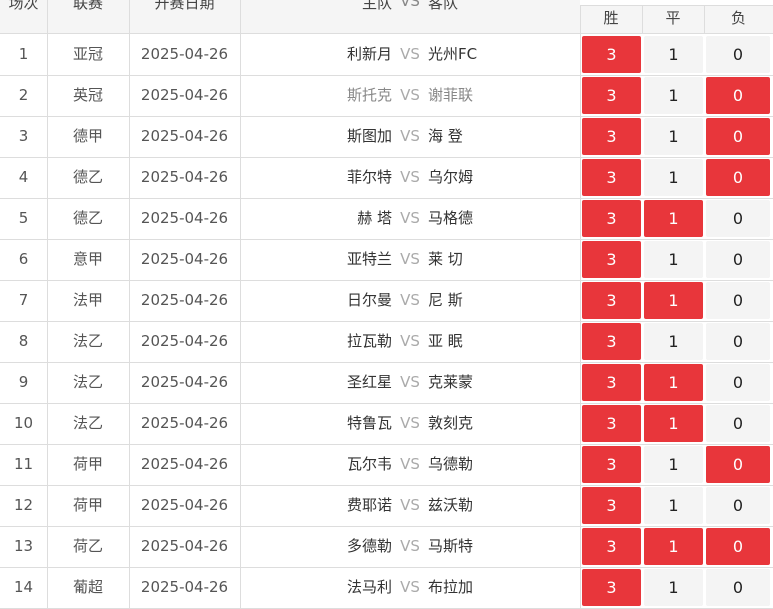 Image resolution: width=773 pixels, height=609 pixels. I want to click on table-header: 场次 联赛 开赛日期 主队 VS 客队 胜 平 负, so click(386, 17).